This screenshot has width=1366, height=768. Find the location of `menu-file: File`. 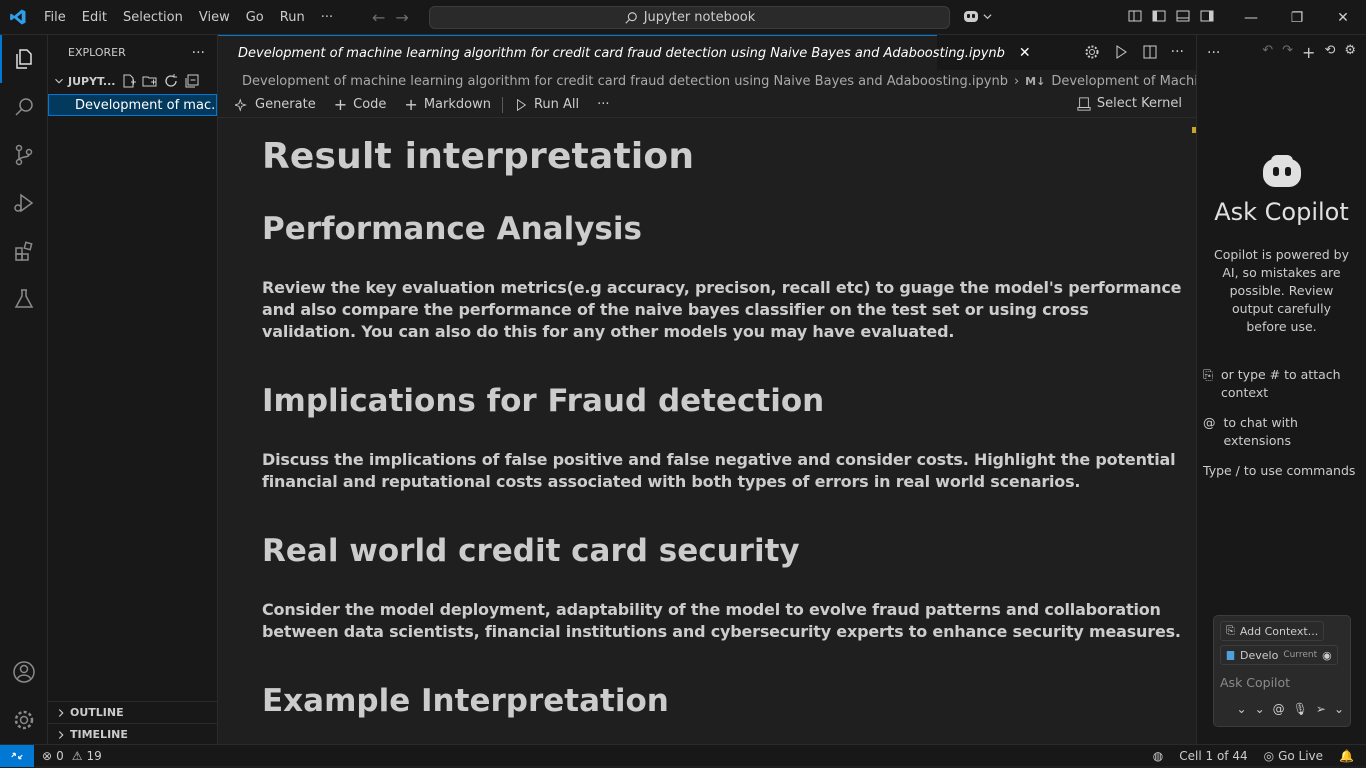

menu-file: File is located at coordinates (55, 17).